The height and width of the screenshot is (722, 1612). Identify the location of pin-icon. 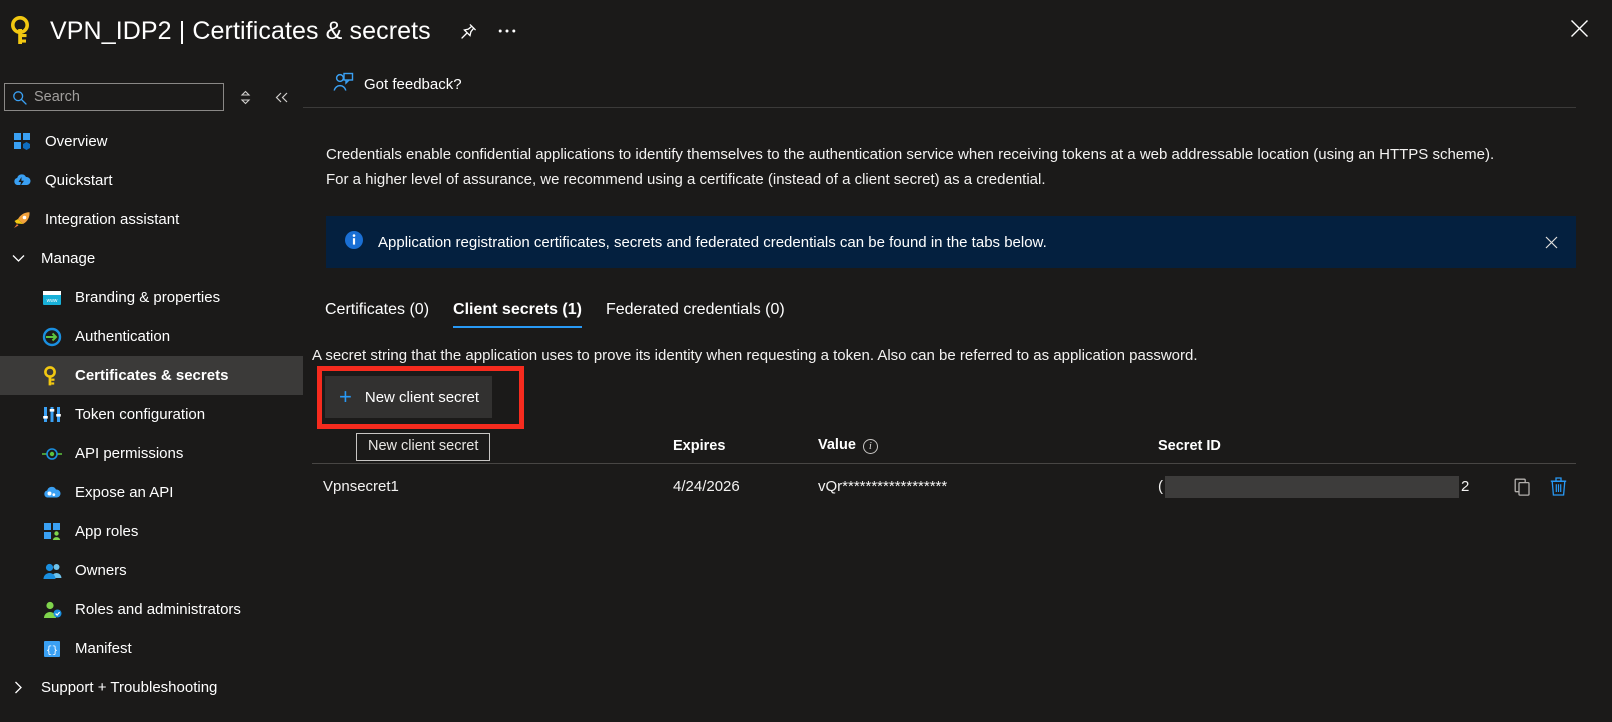
(469, 31).